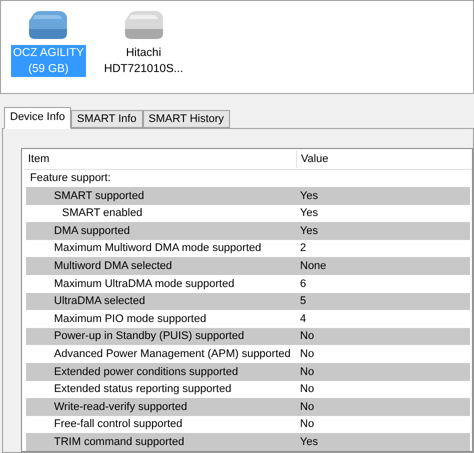 The height and width of the screenshot is (453, 474). What do you see at coordinates (248, 301) in the screenshot?
I see `list-row: UltraDMA selected 5` at bounding box center [248, 301].